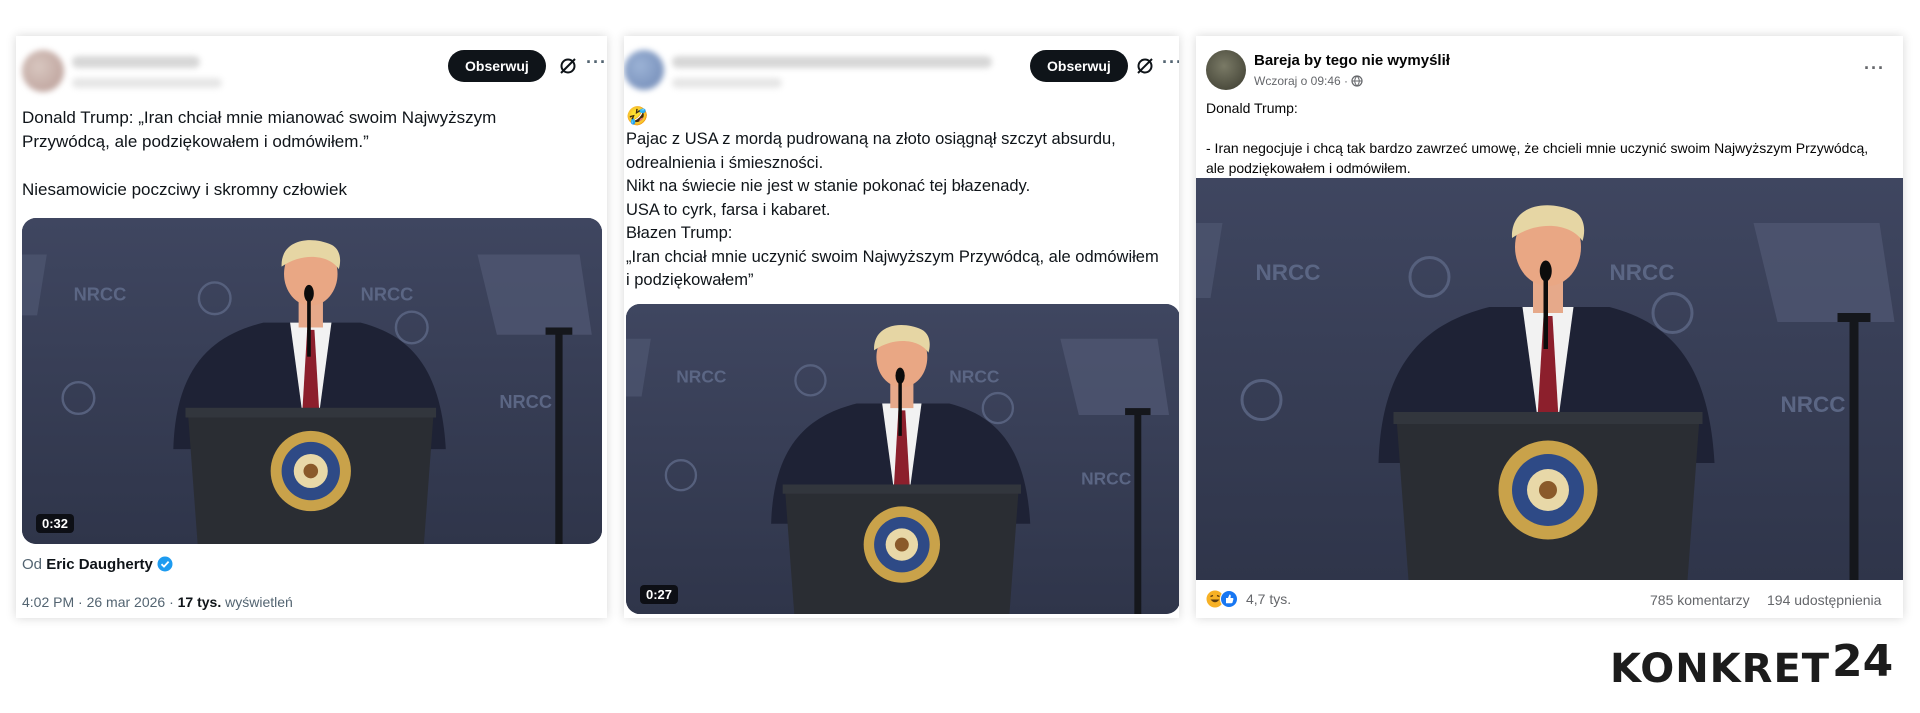  I want to click on page-avatar, so click(1226, 70).